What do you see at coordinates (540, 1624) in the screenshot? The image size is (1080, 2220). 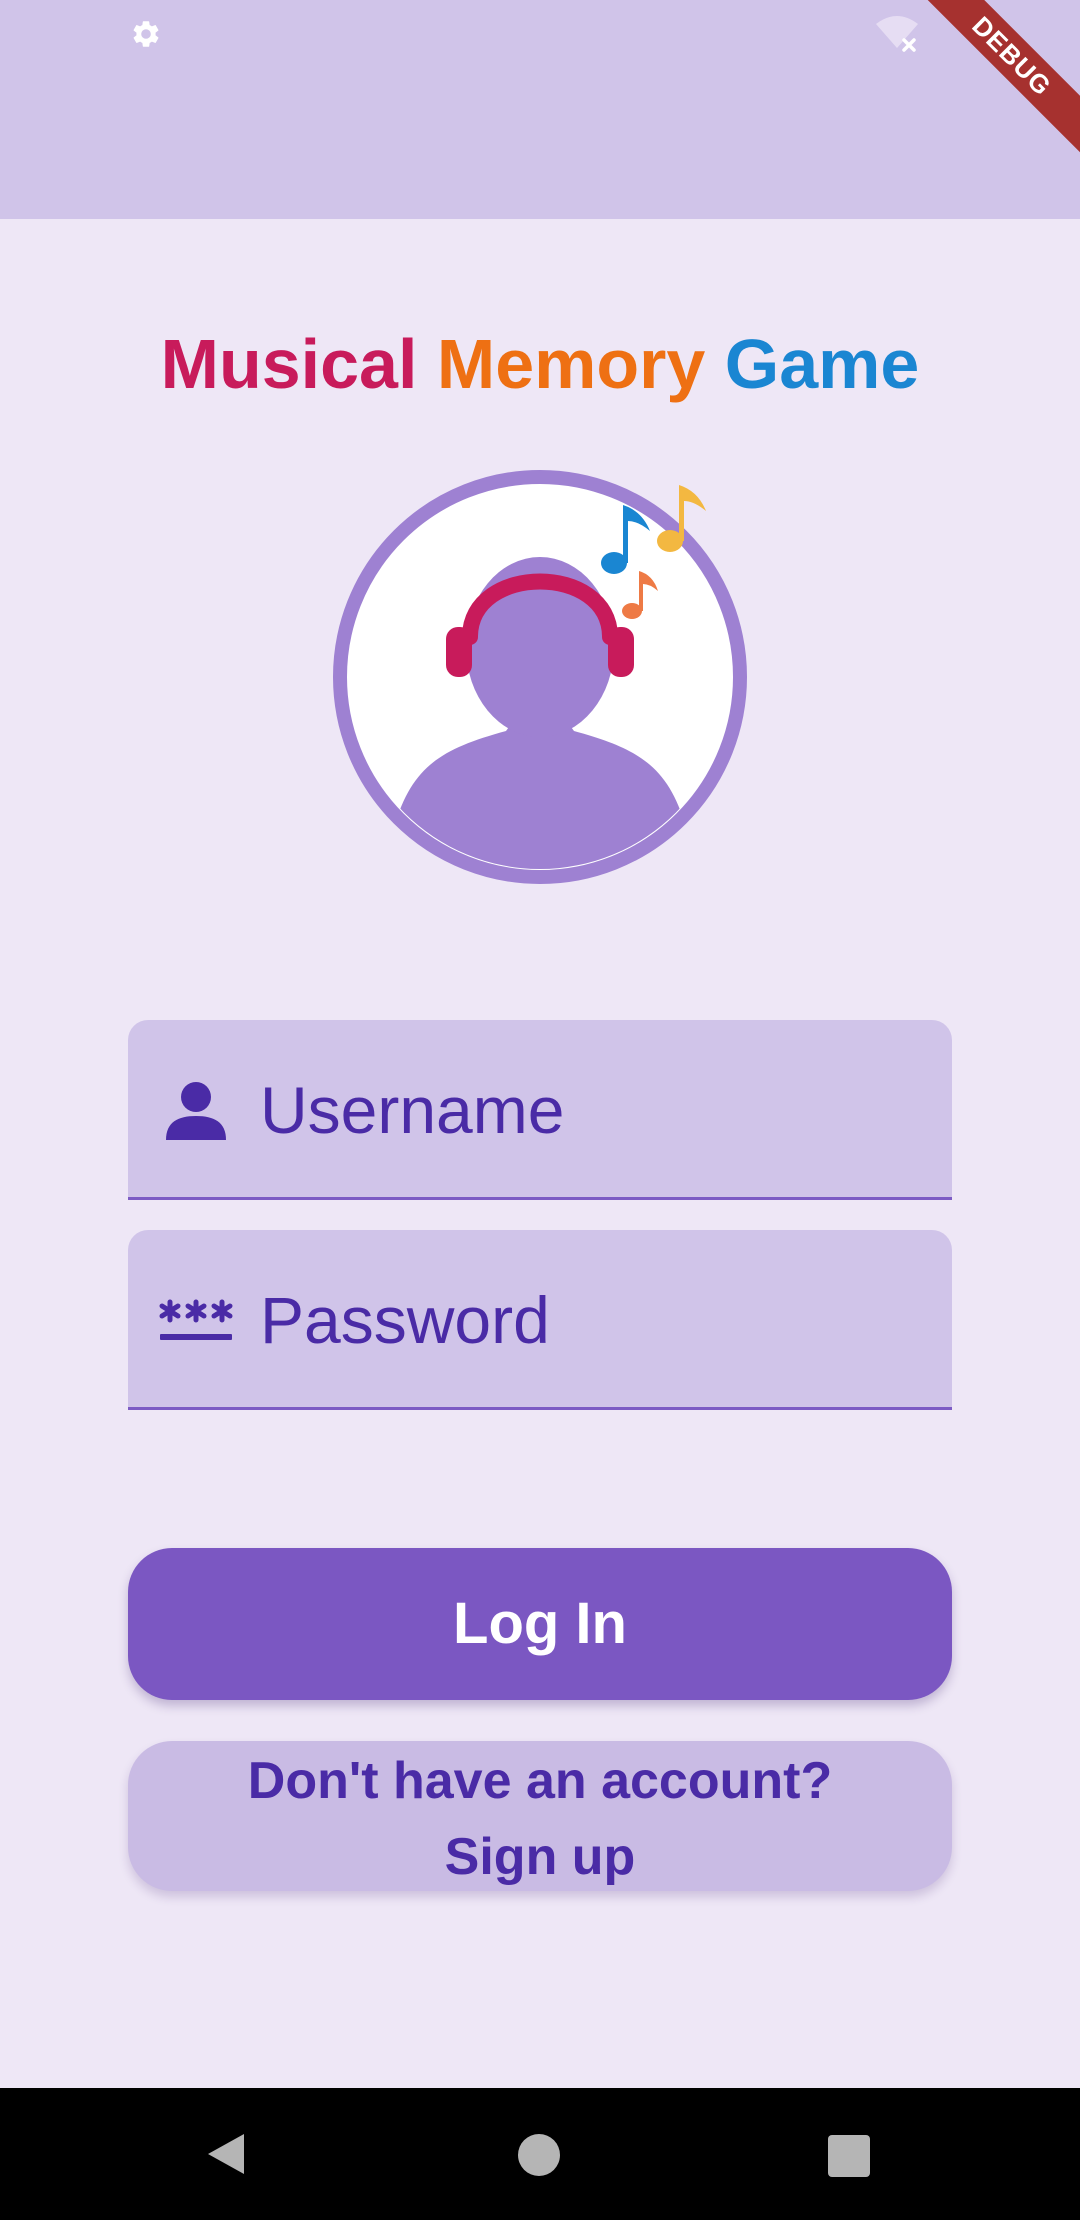 I see `login-button: Log In` at bounding box center [540, 1624].